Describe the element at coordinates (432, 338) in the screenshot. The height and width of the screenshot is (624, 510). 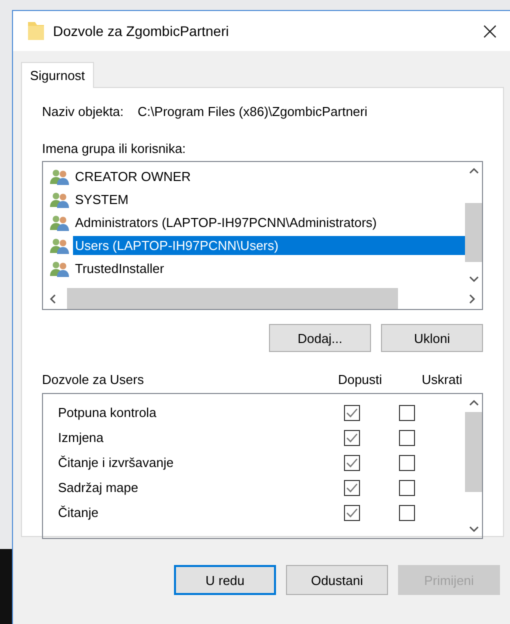
I see `dialog-button: Ukloni` at that location.